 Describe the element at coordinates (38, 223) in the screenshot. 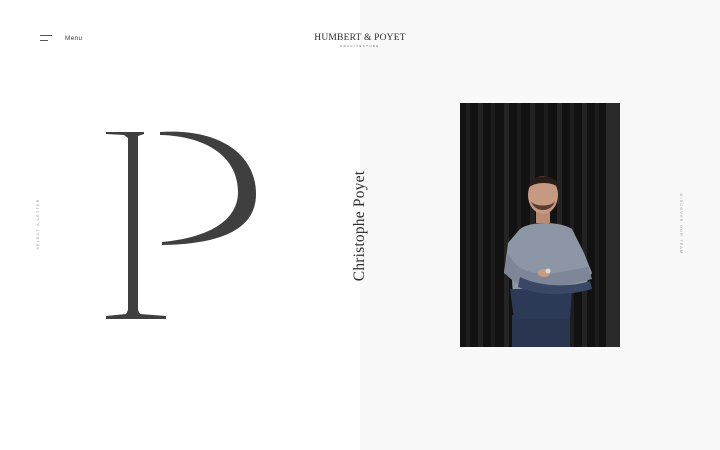

I see `select-letter-label: SELECT A LETTER` at that location.